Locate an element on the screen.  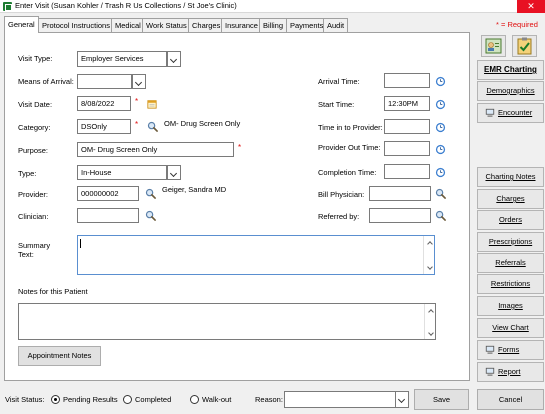
arrival-time-field is located at coordinates (407, 80).